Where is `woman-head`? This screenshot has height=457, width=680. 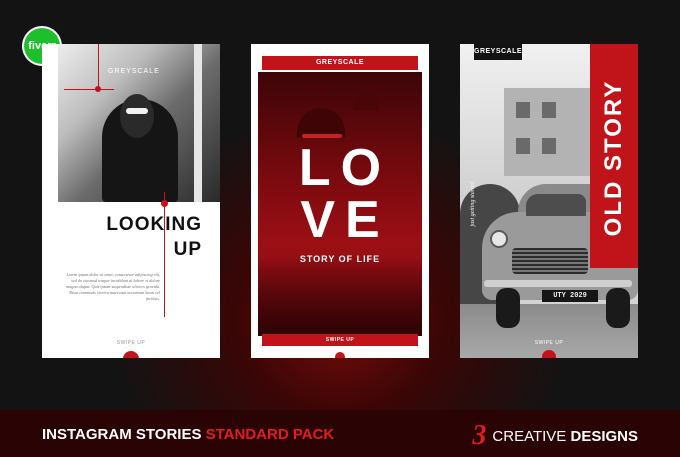
woman-head is located at coordinates (137, 116).